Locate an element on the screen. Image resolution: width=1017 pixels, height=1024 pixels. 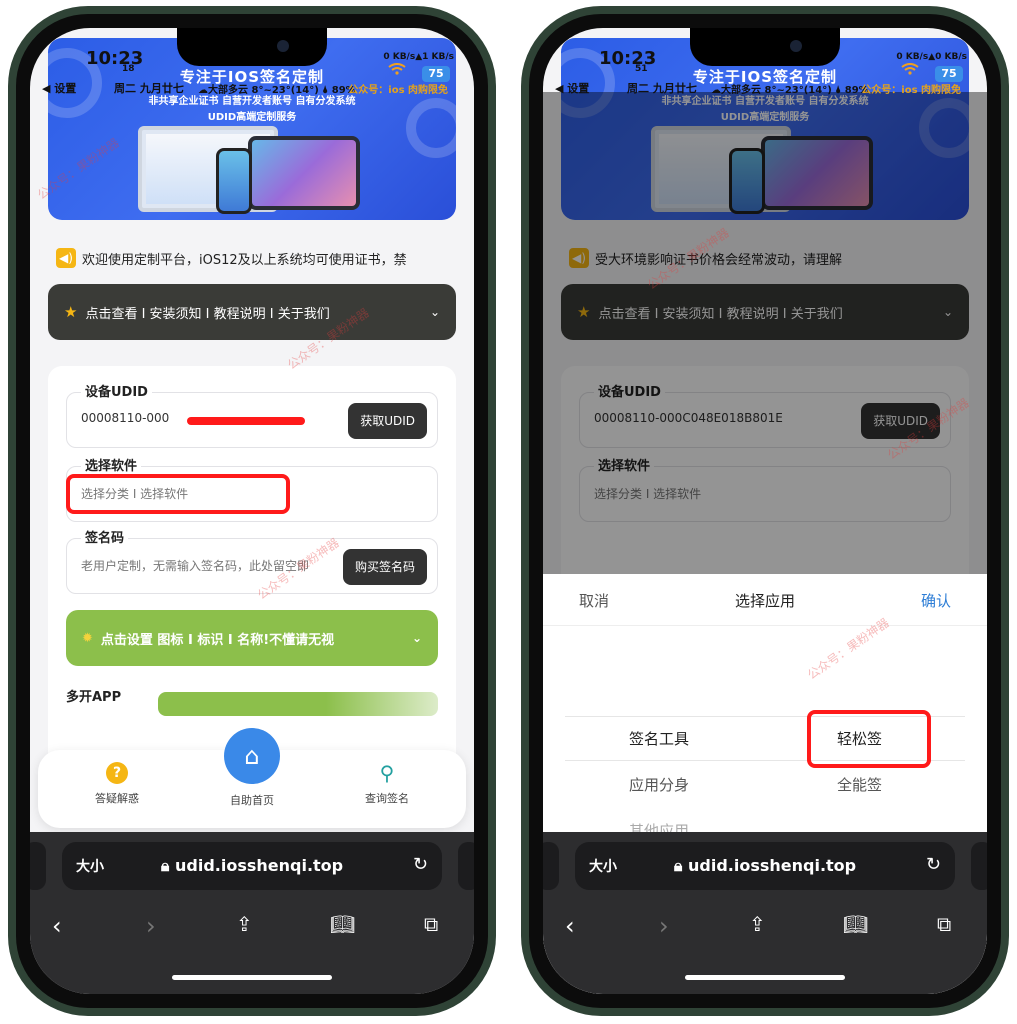
speaker-icon: ◀) is located at coordinates (66, 258).